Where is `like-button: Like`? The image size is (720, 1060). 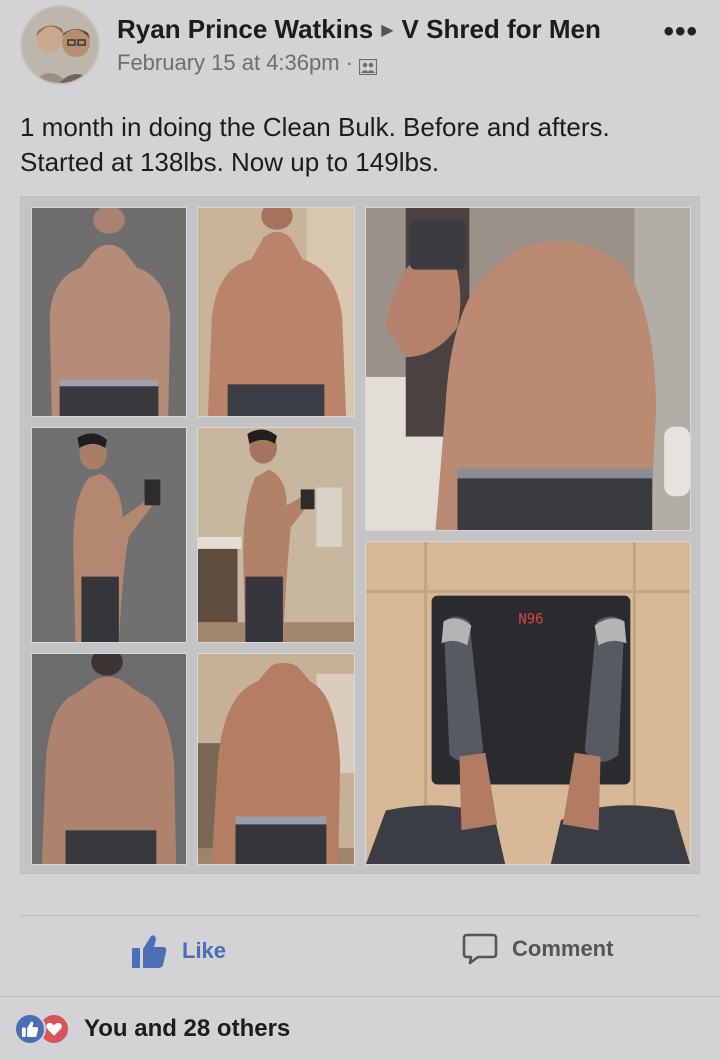
like-button: Like is located at coordinates (178, 951).